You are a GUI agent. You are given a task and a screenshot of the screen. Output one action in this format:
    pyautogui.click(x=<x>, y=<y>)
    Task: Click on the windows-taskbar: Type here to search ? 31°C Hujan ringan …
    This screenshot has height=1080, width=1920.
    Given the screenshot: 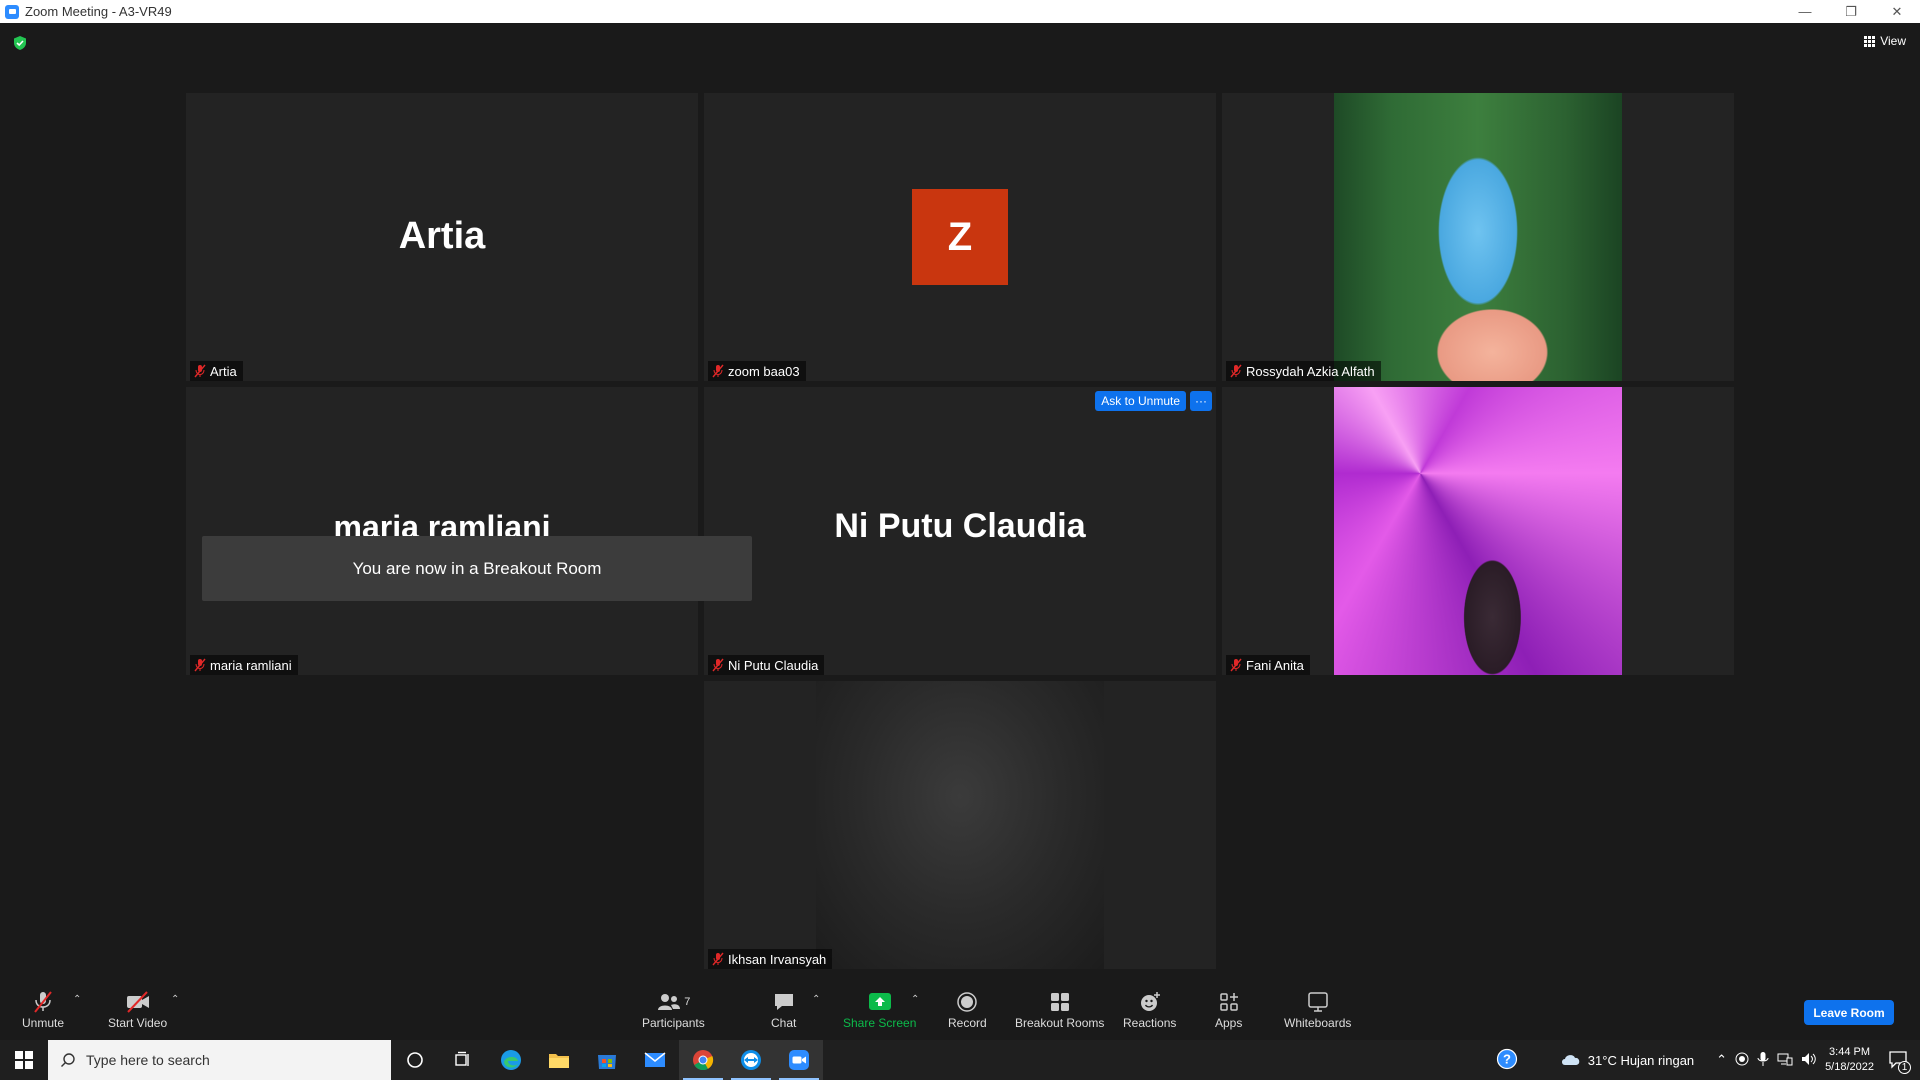 What is the action you would take?
    pyautogui.click(x=960, y=1060)
    